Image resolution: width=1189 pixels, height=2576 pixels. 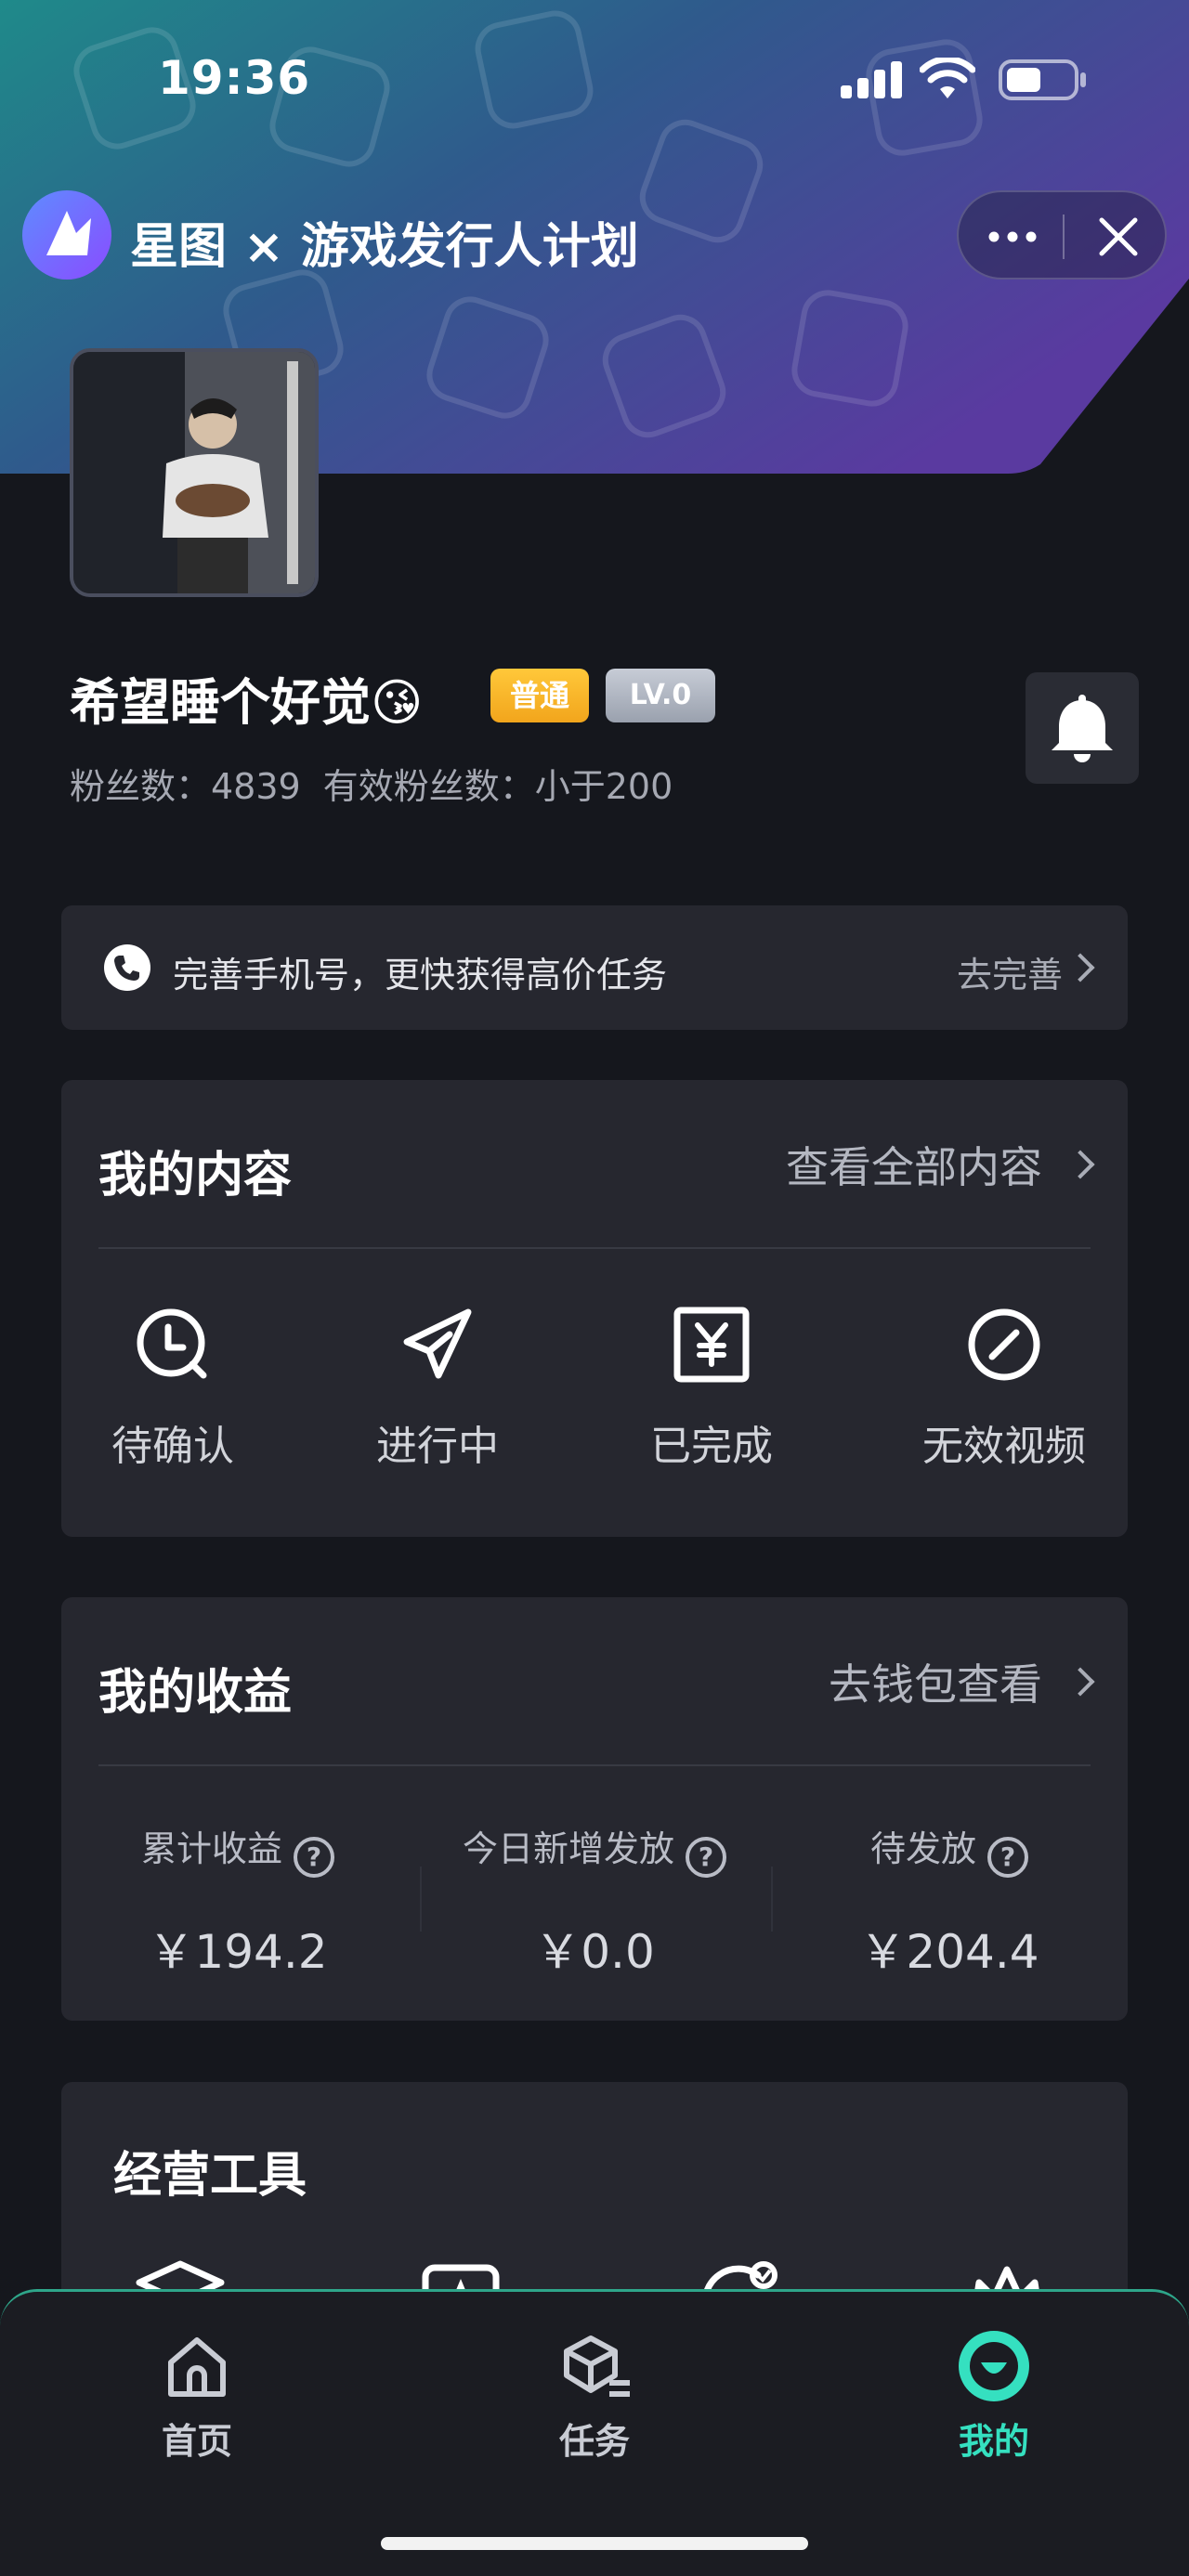 I want to click on content-status-invalid: 无效视频, so click(x=1004, y=1387).